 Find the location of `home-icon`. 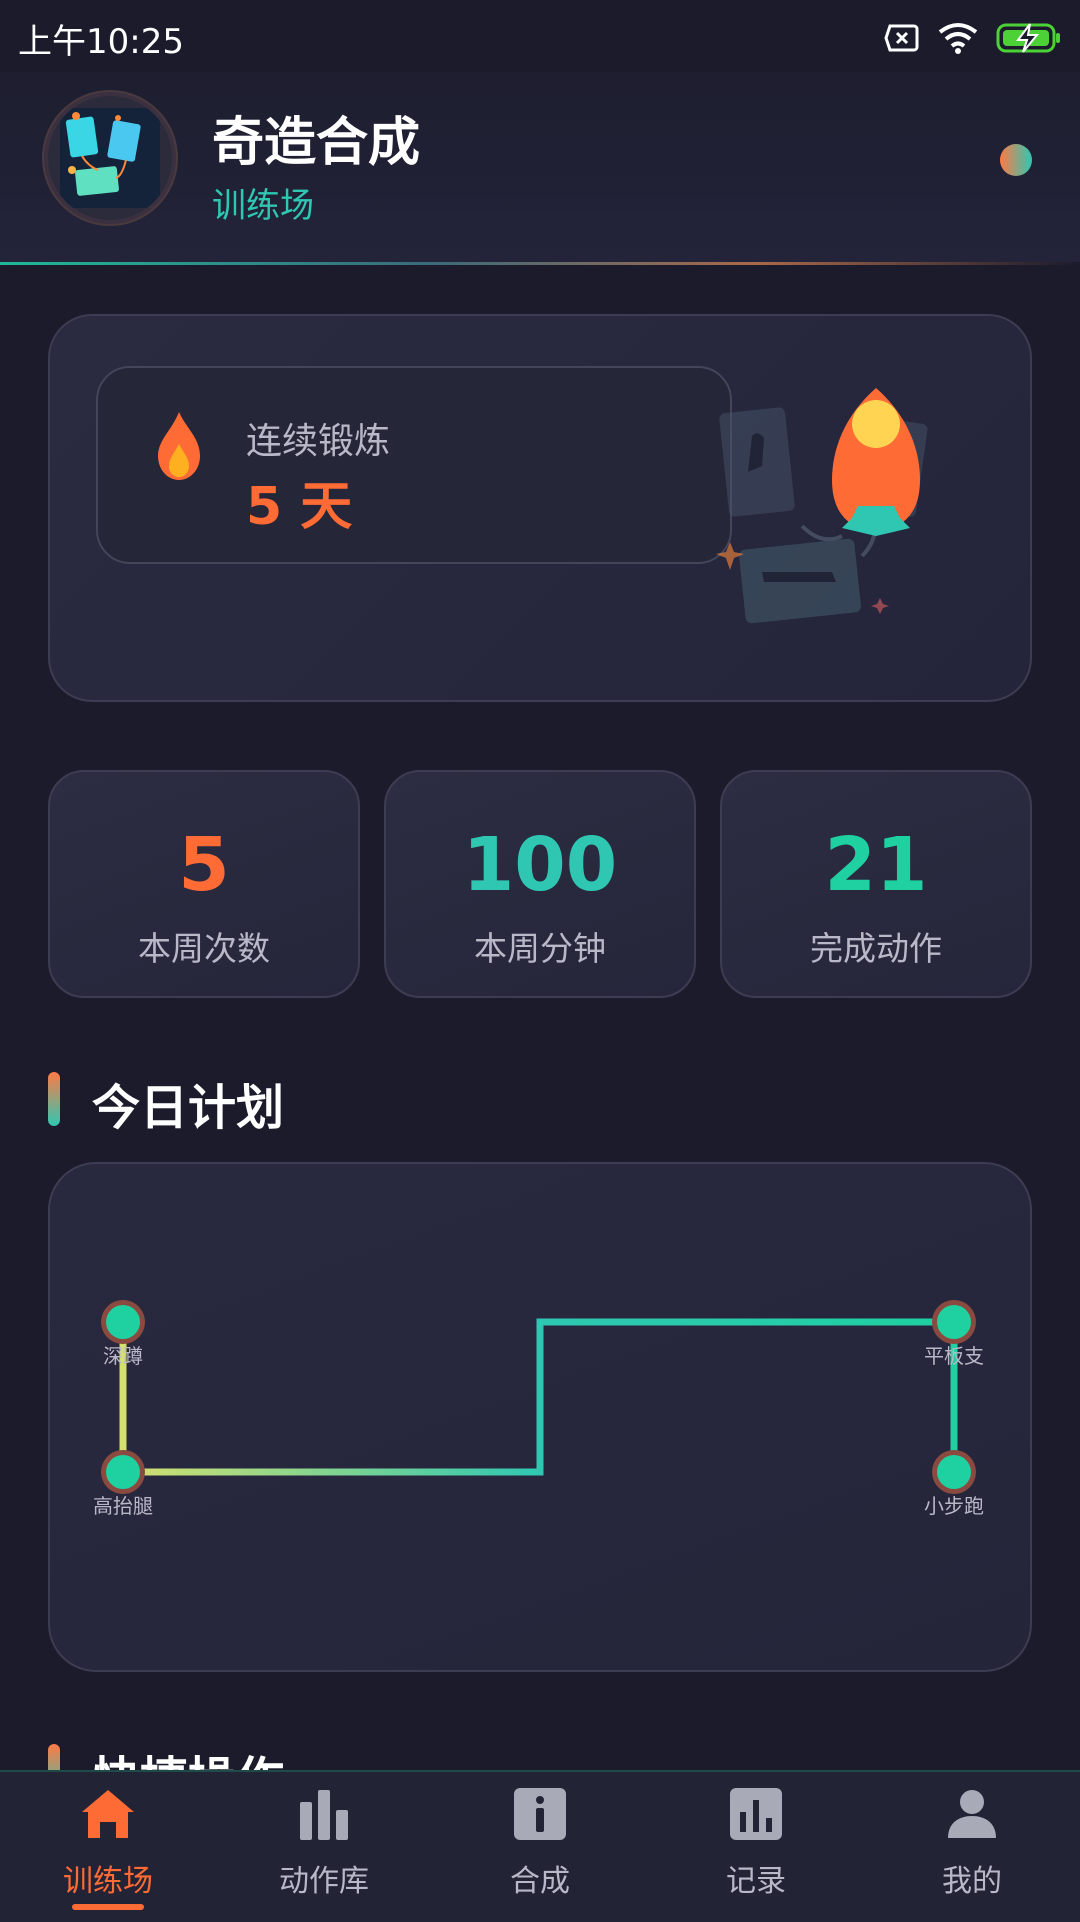

home-icon is located at coordinates (108, 1814).